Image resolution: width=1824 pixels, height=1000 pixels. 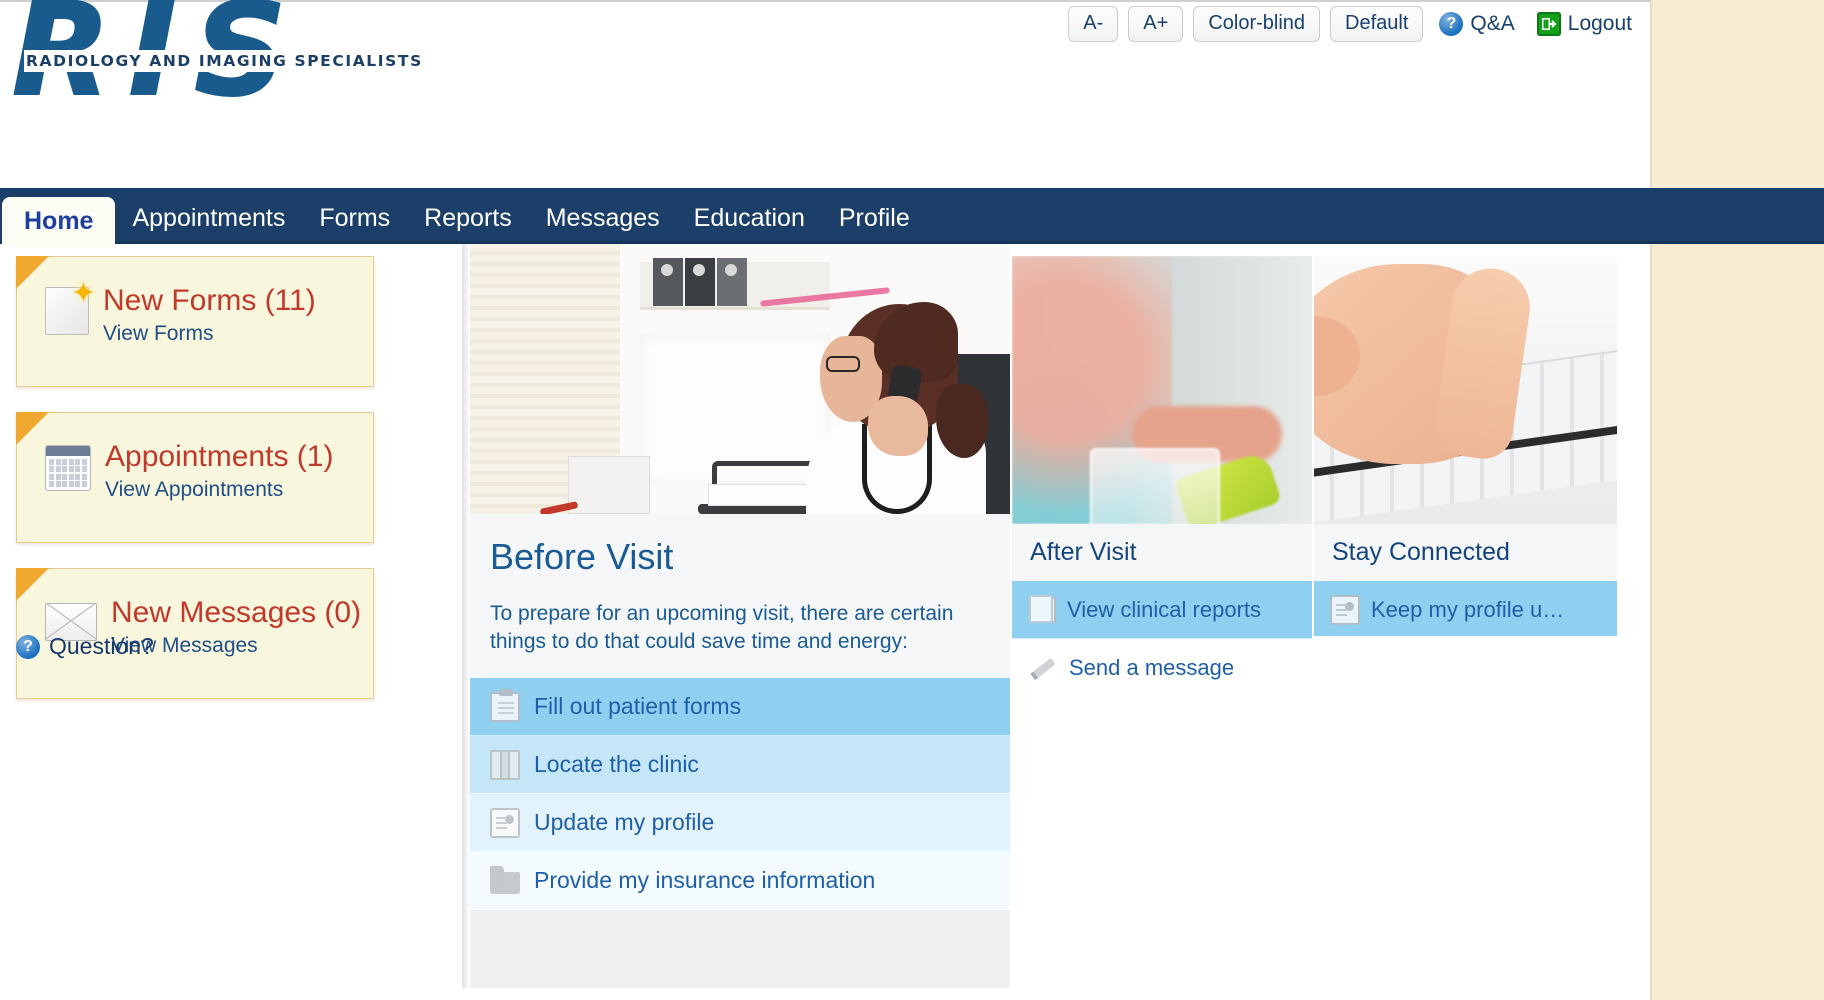 I want to click on panel-title-after-visit: After Visit, so click(x=1083, y=552).